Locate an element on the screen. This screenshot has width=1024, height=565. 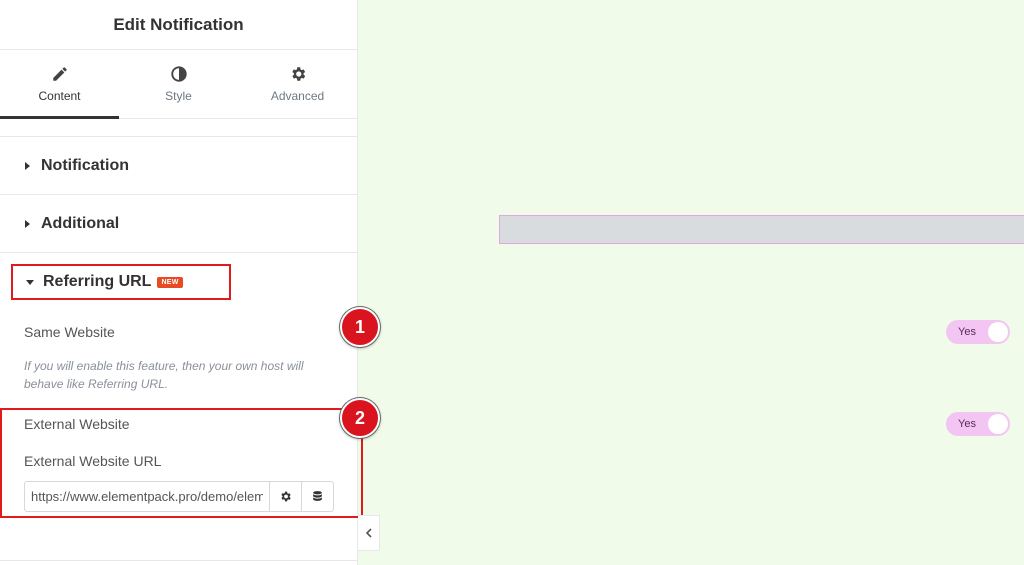
step-marker-2: 2 is located at coordinates (360, 418).